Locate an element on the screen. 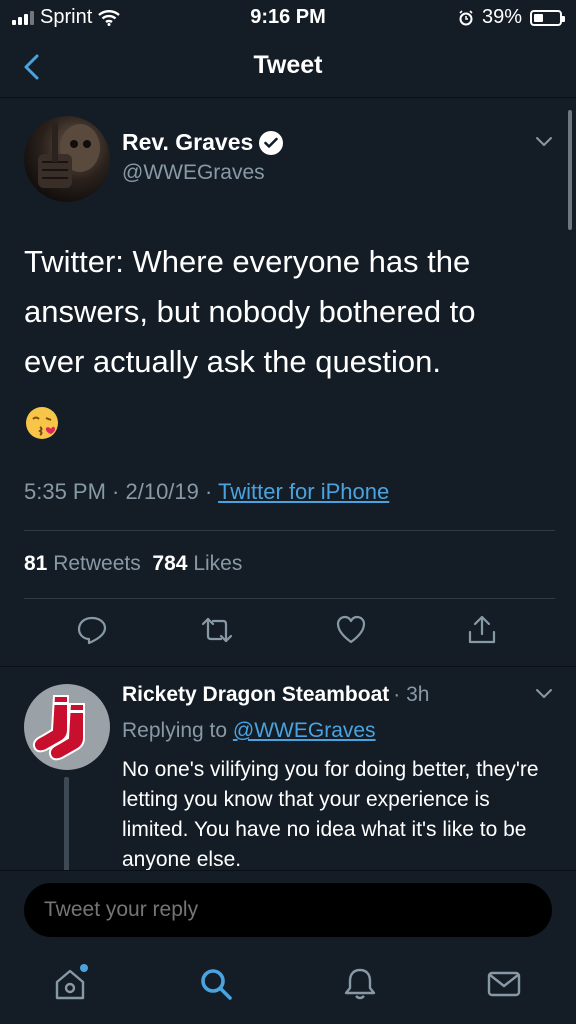  replying-to: Replying to @WWEGraves is located at coordinates (249, 731).